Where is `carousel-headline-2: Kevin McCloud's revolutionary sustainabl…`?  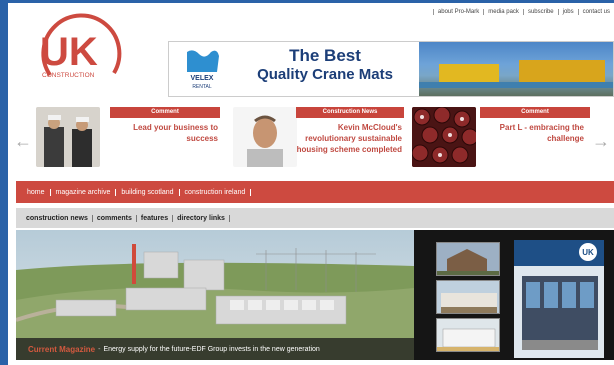 carousel-headline-2: Kevin McCloud's revolutionary sustainabl… is located at coordinates (348, 139).